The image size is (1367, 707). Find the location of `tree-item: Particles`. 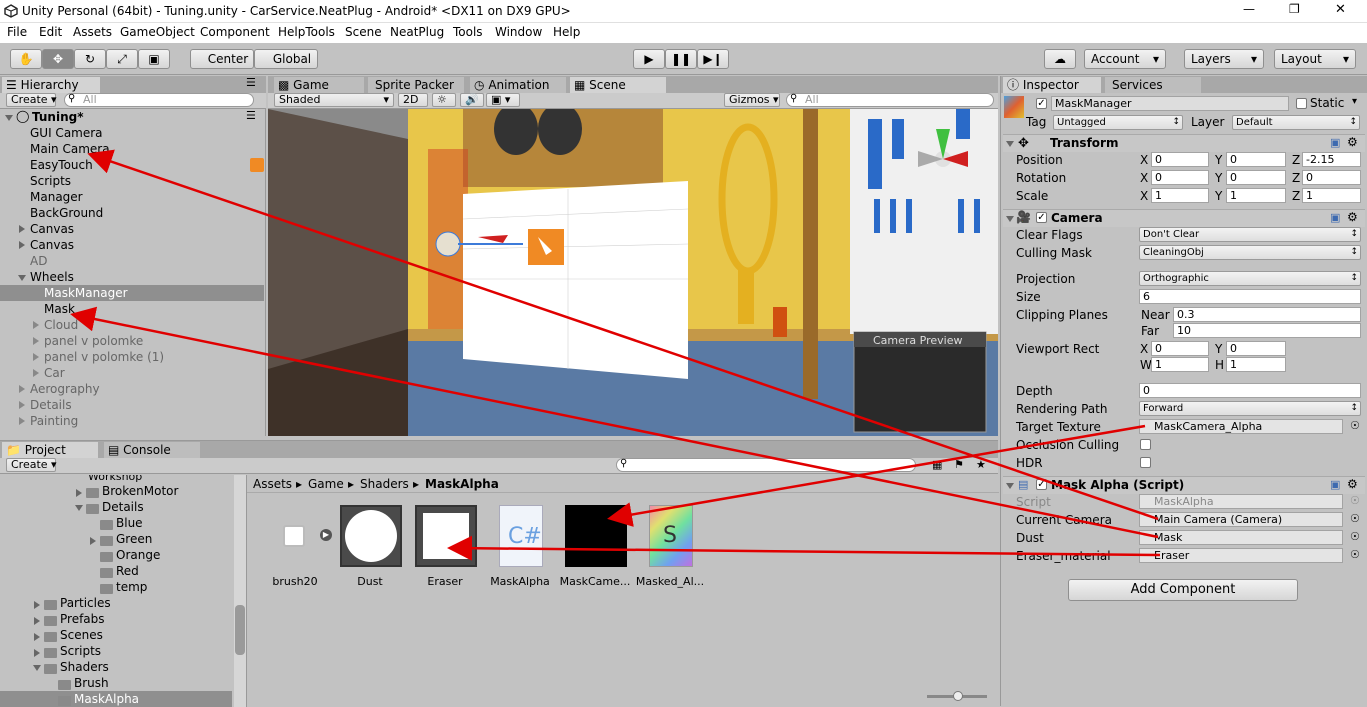

tree-item: Particles is located at coordinates (85, 603).